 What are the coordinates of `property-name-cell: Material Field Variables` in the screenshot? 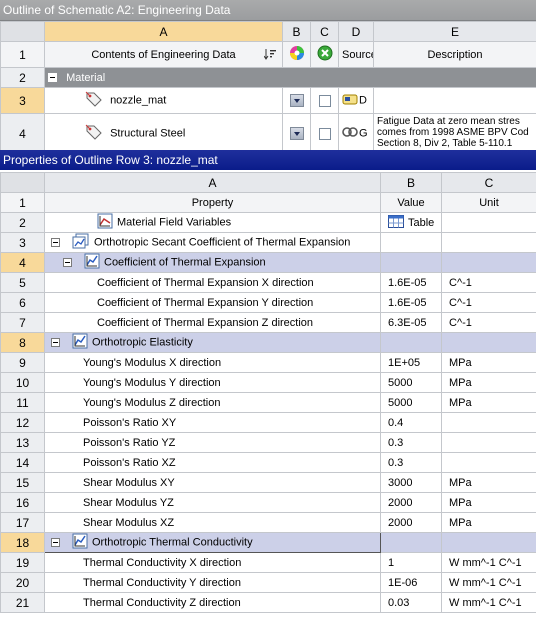 It's located at (212, 222).